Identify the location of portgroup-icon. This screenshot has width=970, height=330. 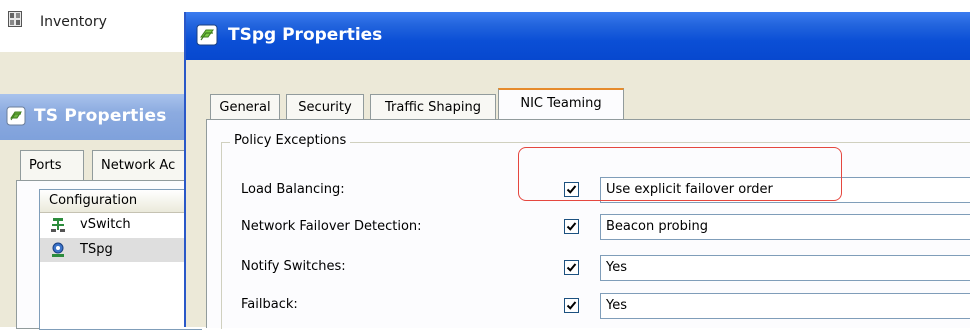
(58, 252).